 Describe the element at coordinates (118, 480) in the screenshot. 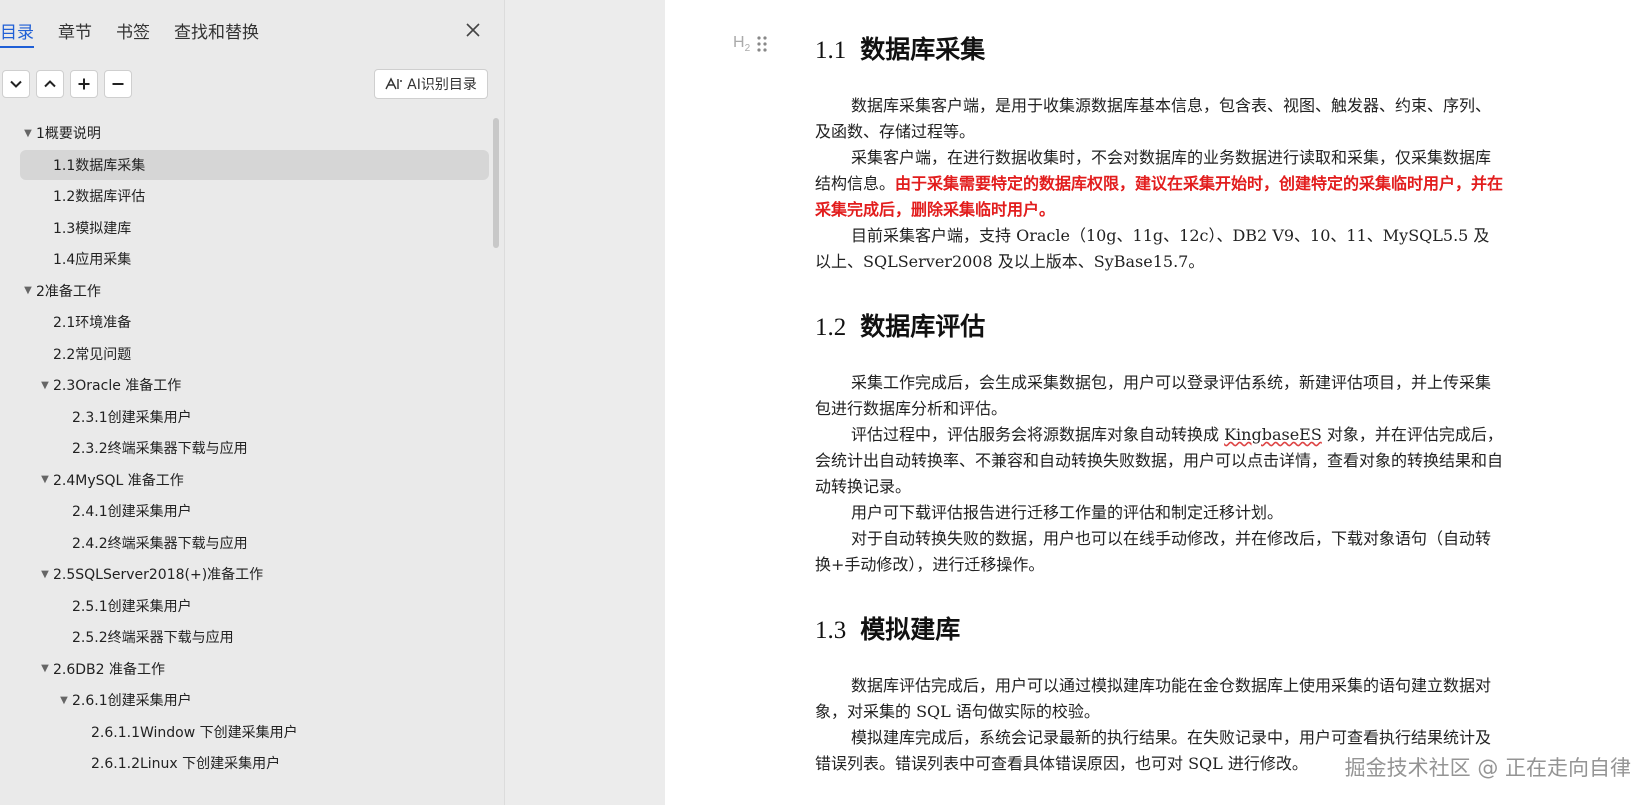

I see `toc-item-label: 2.4MySQL 准备工作` at that location.